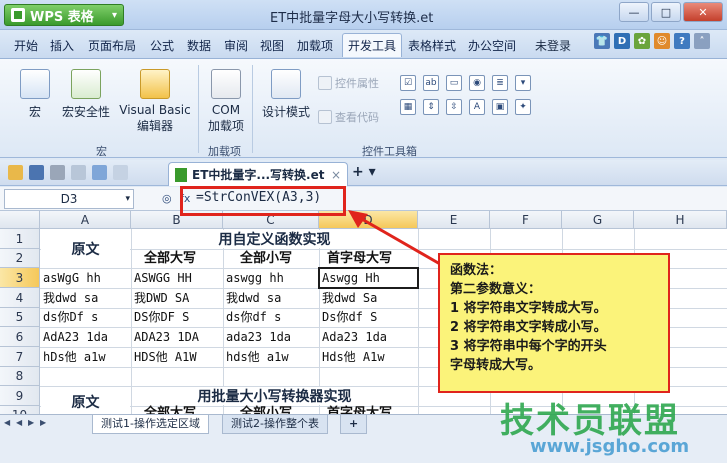  I want to click on tab-review: 审阅, so click(236, 45).